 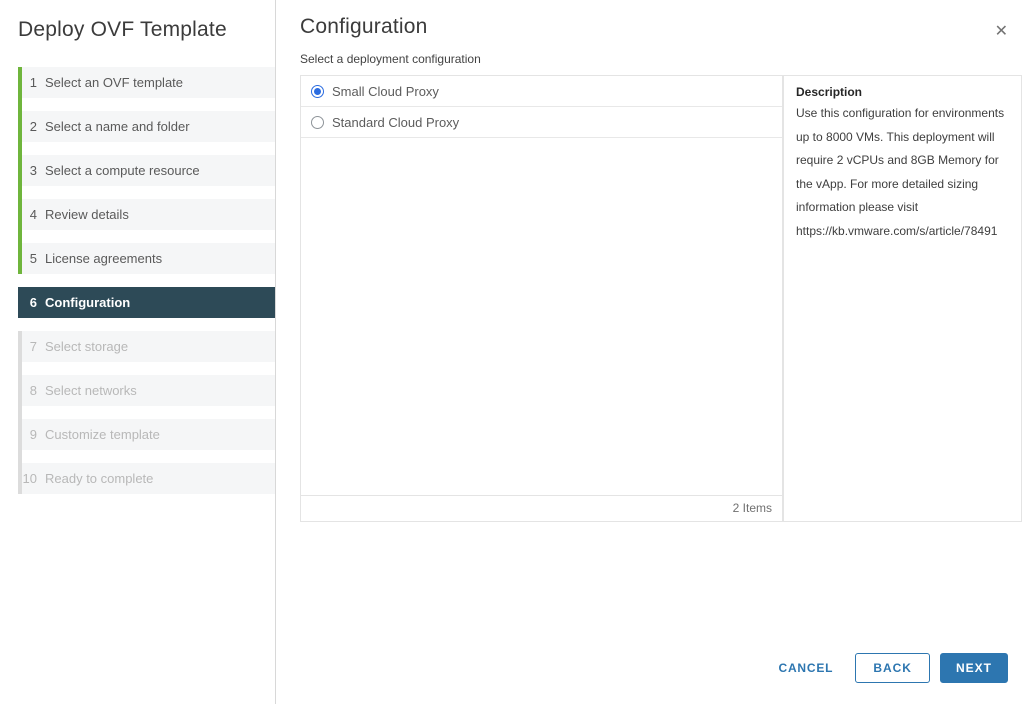 What do you see at coordinates (148, 390) in the screenshot?
I see `sidebar-step-8: 8 Select networks` at bounding box center [148, 390].